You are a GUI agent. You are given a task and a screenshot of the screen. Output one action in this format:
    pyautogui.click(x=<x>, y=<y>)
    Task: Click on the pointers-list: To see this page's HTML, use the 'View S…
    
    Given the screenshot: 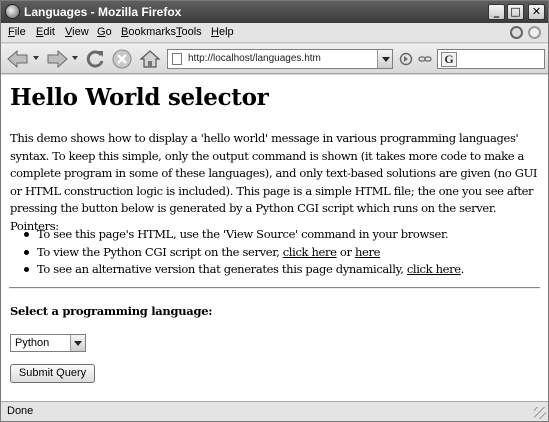 What is the action you would take?
    pyautogui.click(x=283, y=252)
    